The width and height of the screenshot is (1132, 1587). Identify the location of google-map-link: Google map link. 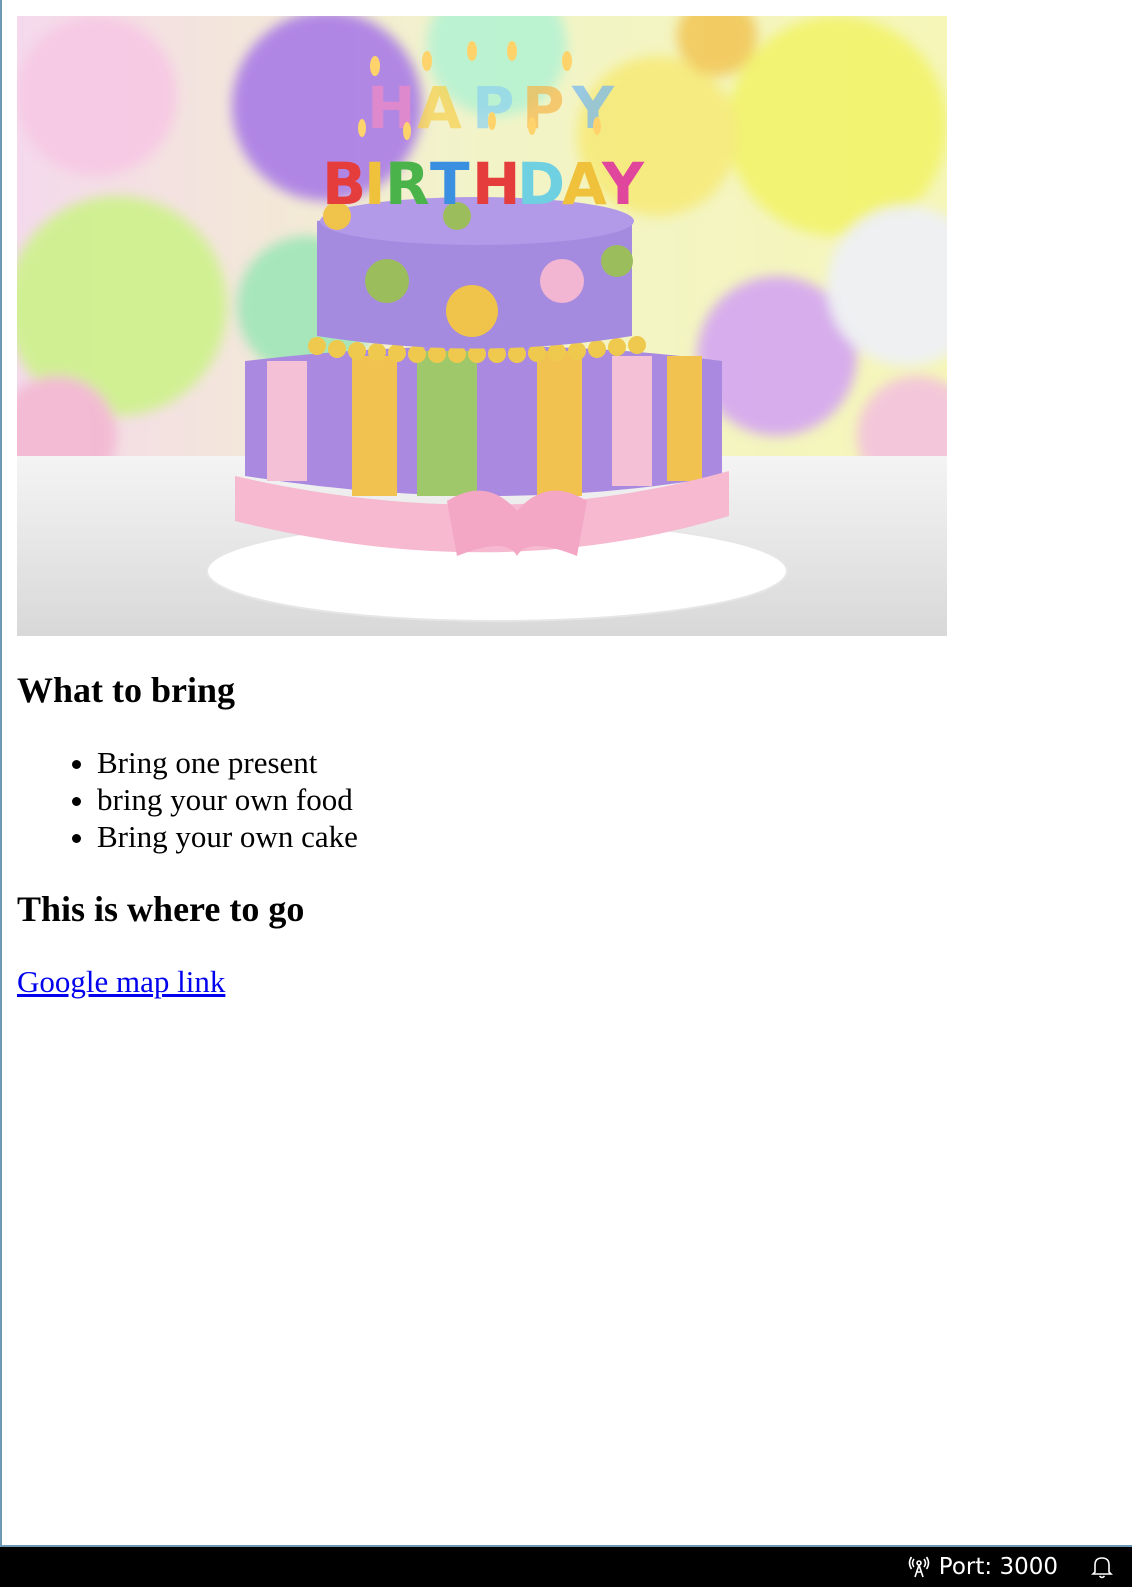
(121, 981).